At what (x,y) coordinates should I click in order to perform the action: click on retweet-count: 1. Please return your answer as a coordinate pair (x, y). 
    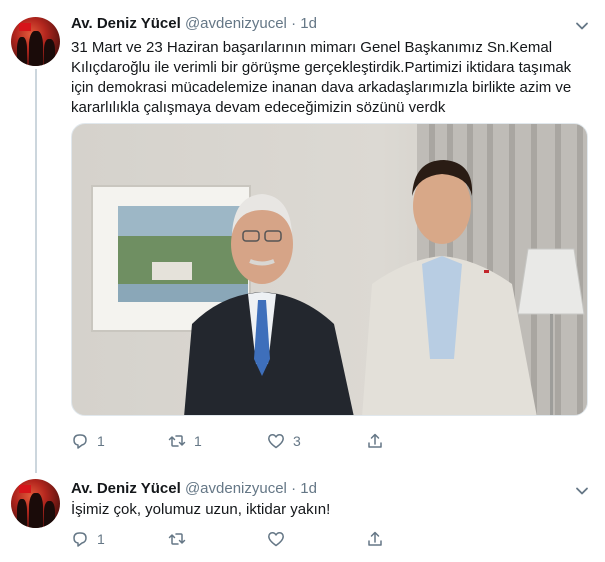
    Looking at the image, I should click on (198, 441).